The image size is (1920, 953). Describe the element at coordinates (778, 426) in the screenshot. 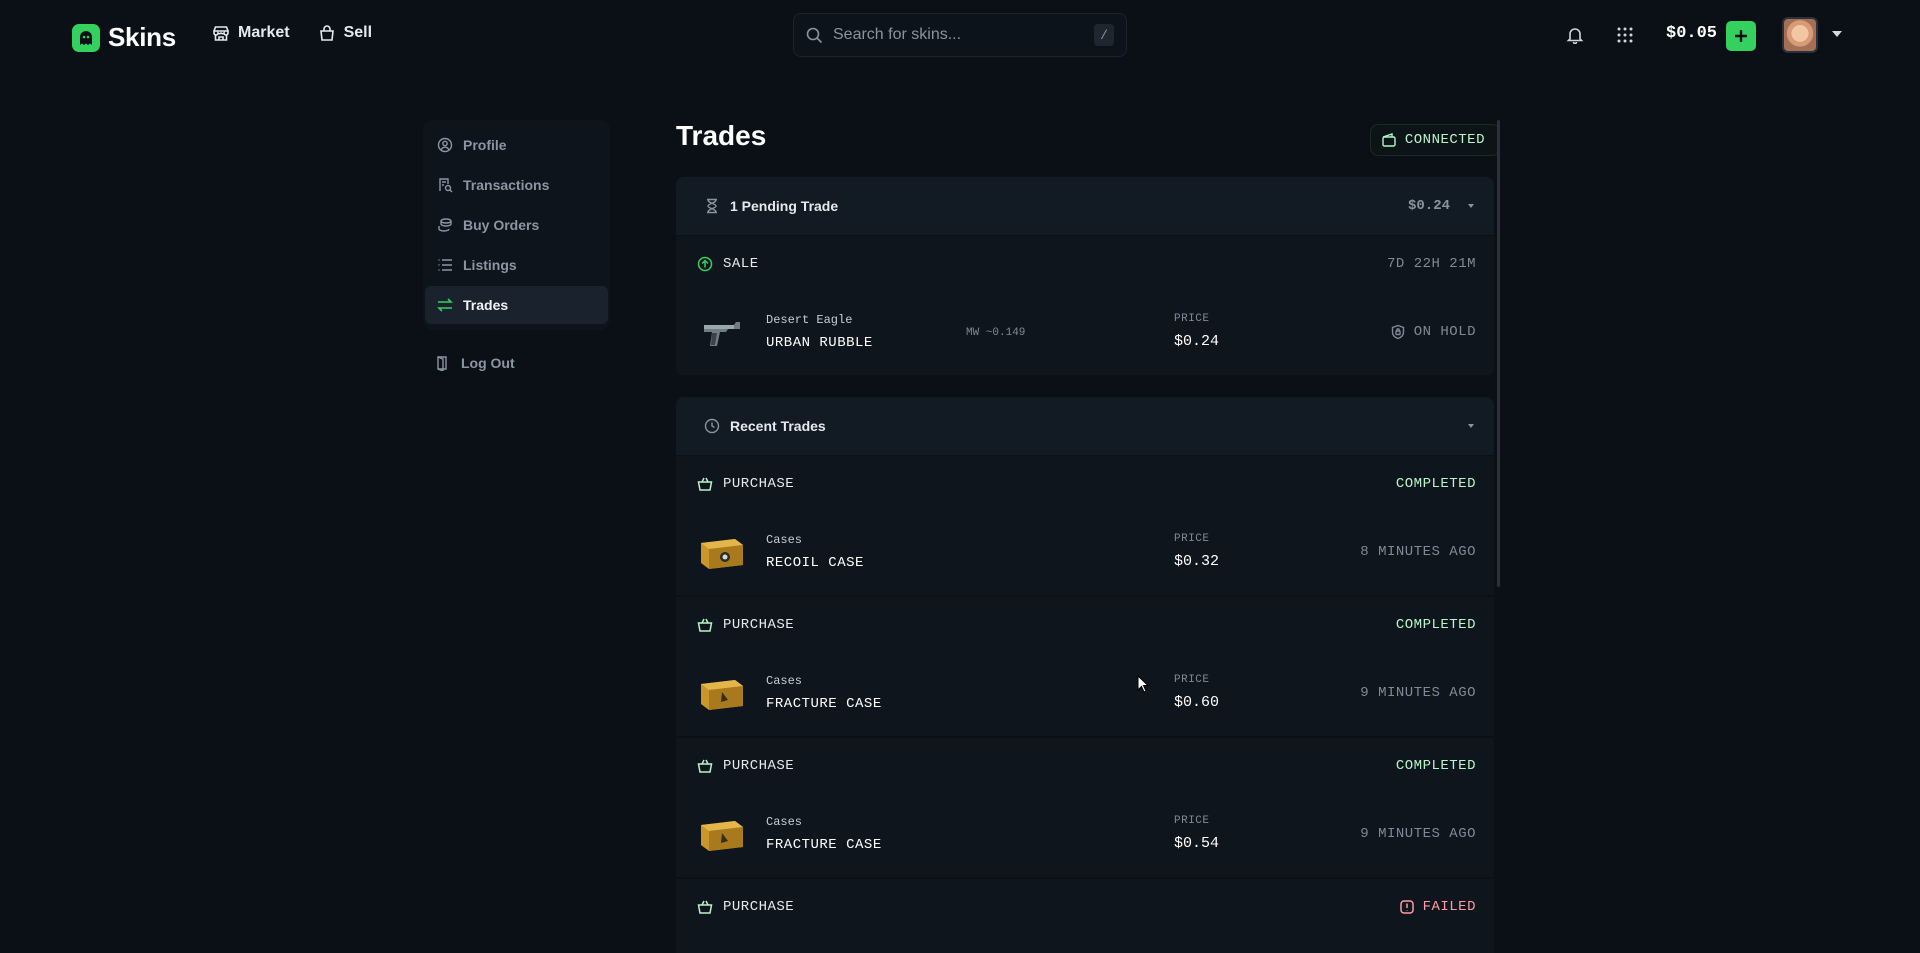

I see `recent-trades-title: Recent Trades` at that location.